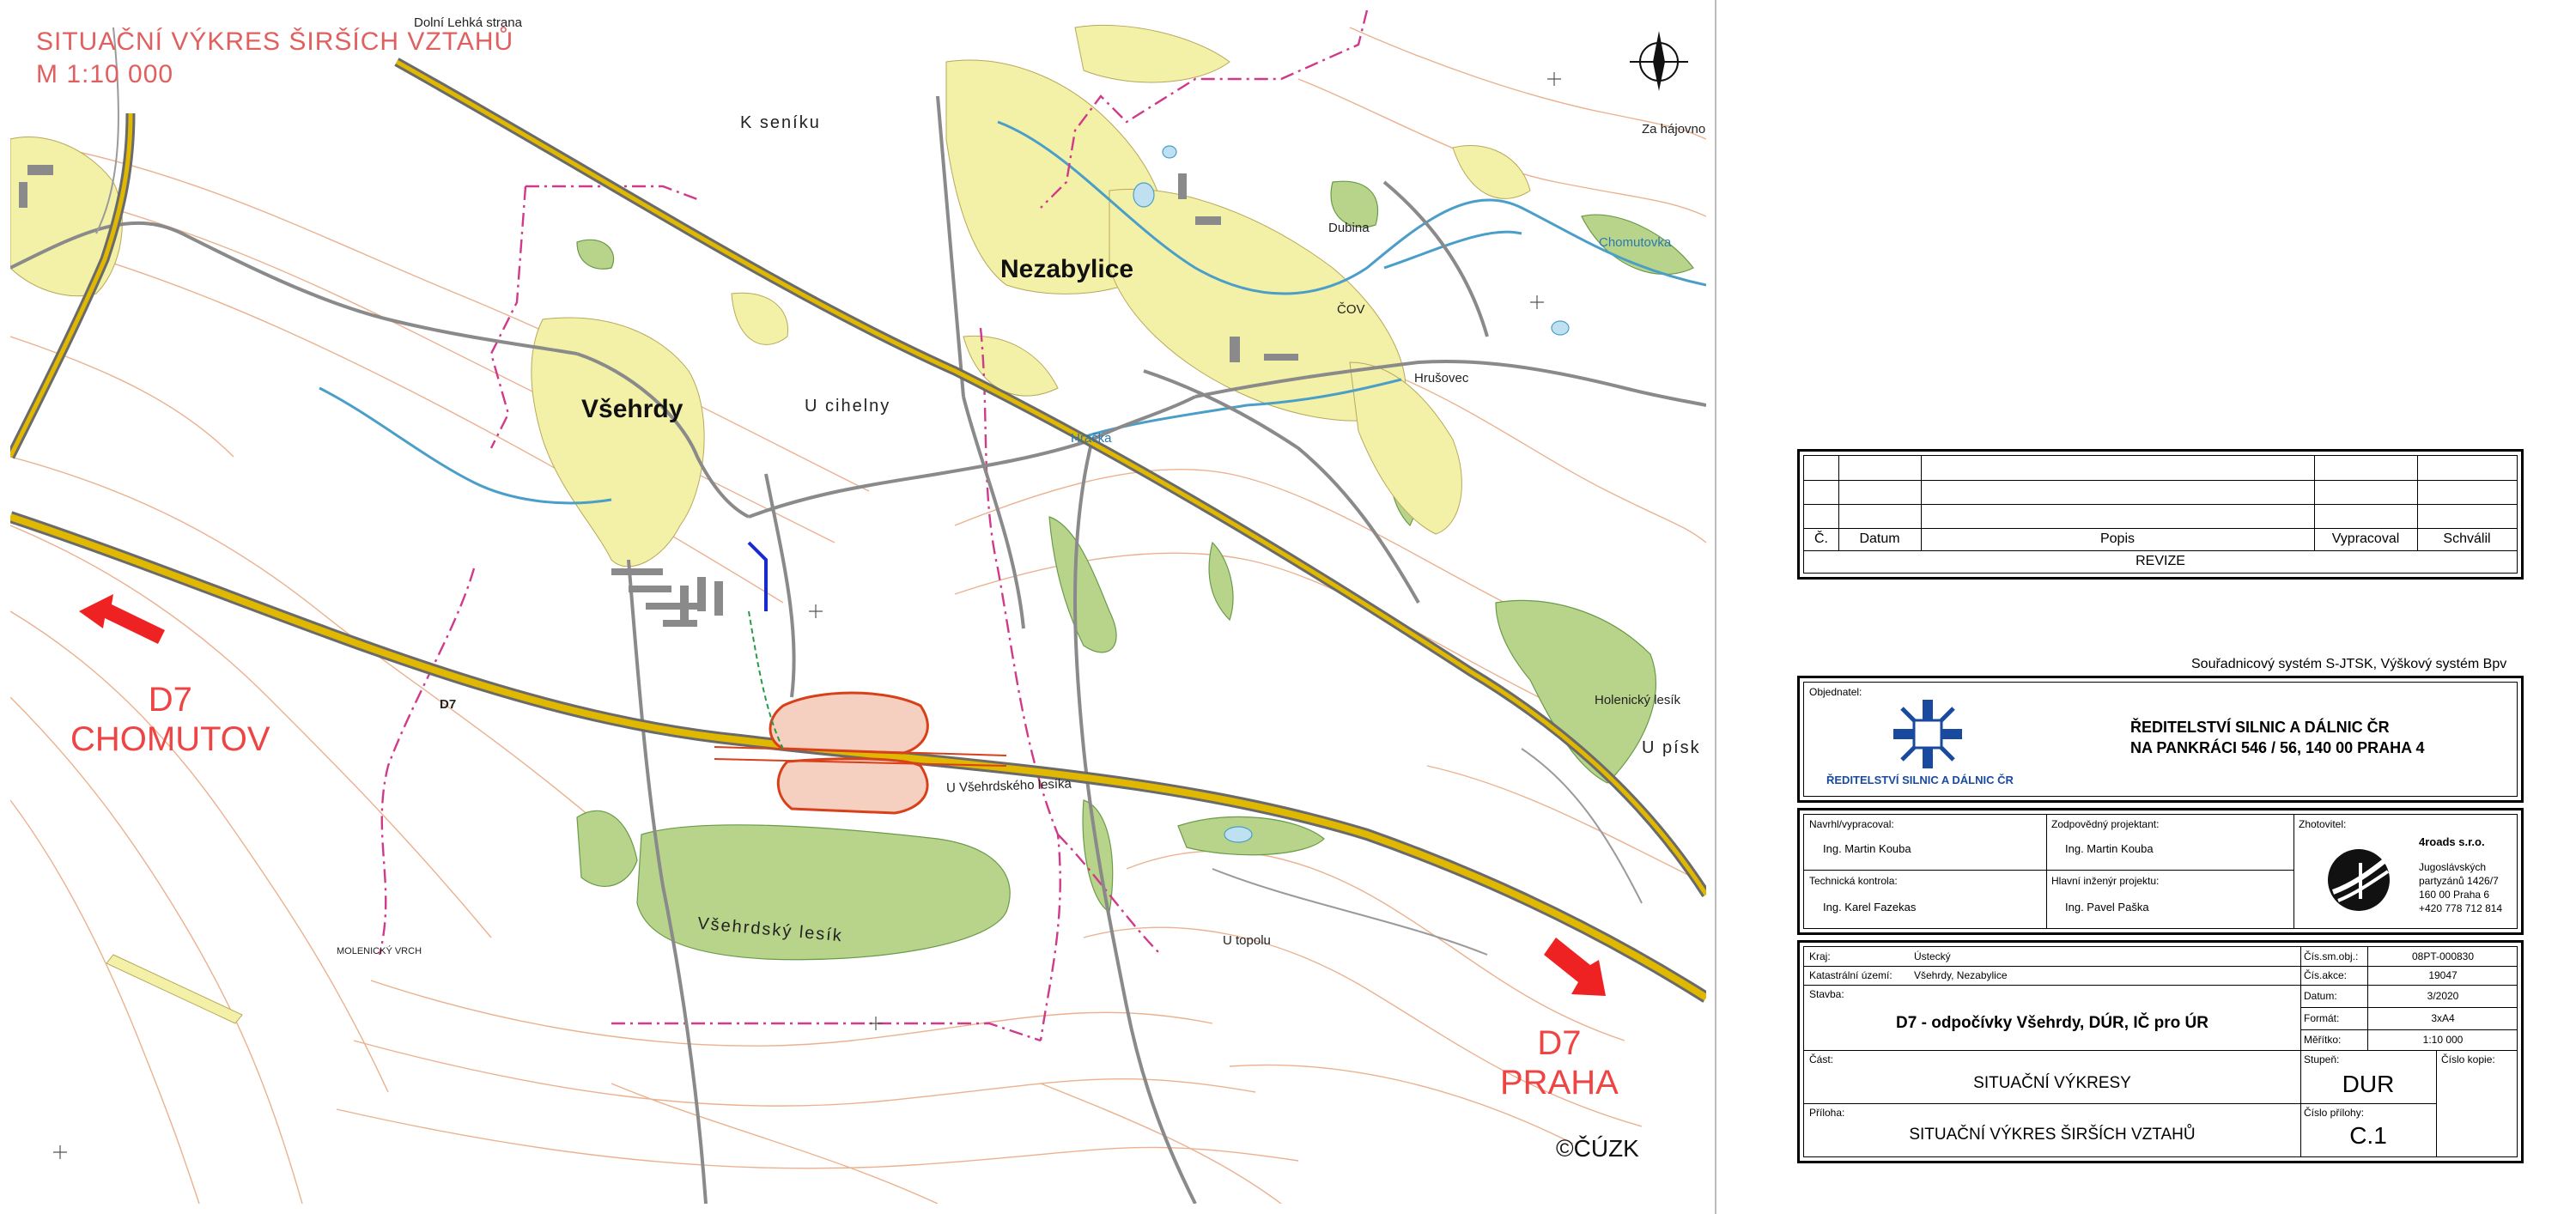 The height and width of the screenshot is (1214, 2576). What do you see at coordinates (1880, 539) in the screenshot?
I see `rev-header-date: Datum` at bounding box center [1880, 539].